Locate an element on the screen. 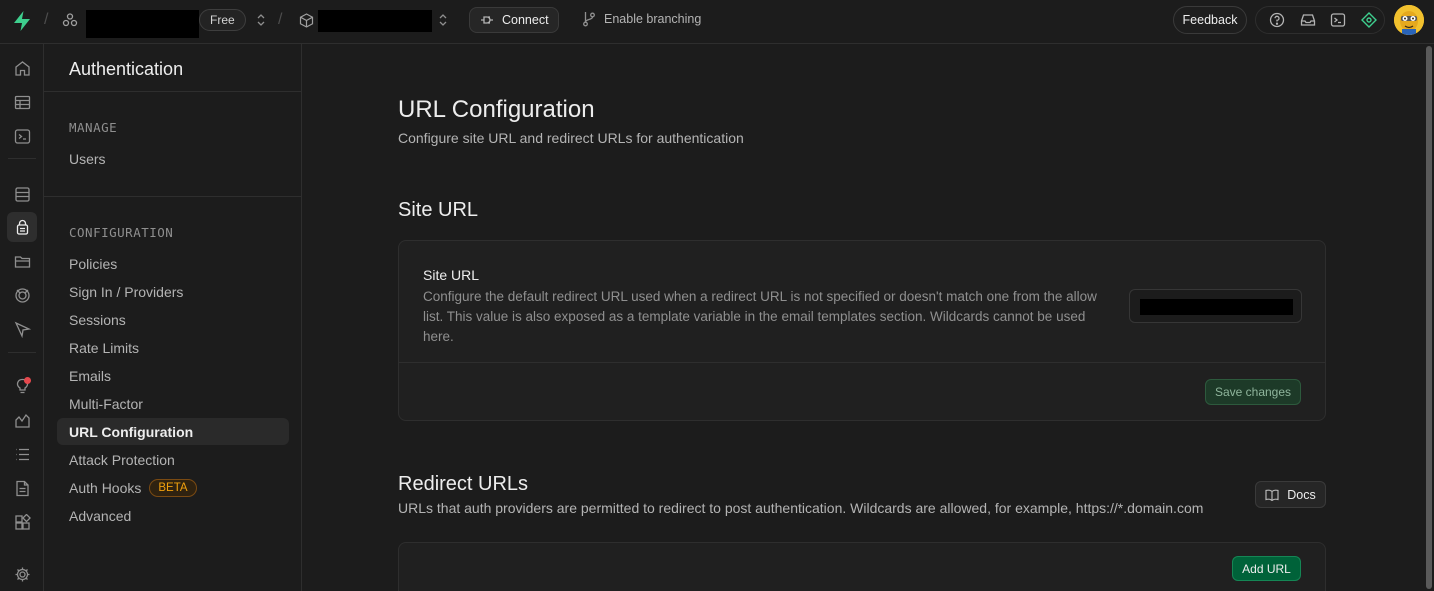 The height and width of the screenshot is (591, 1434). notification-dot is located at coordinates (27, 380).